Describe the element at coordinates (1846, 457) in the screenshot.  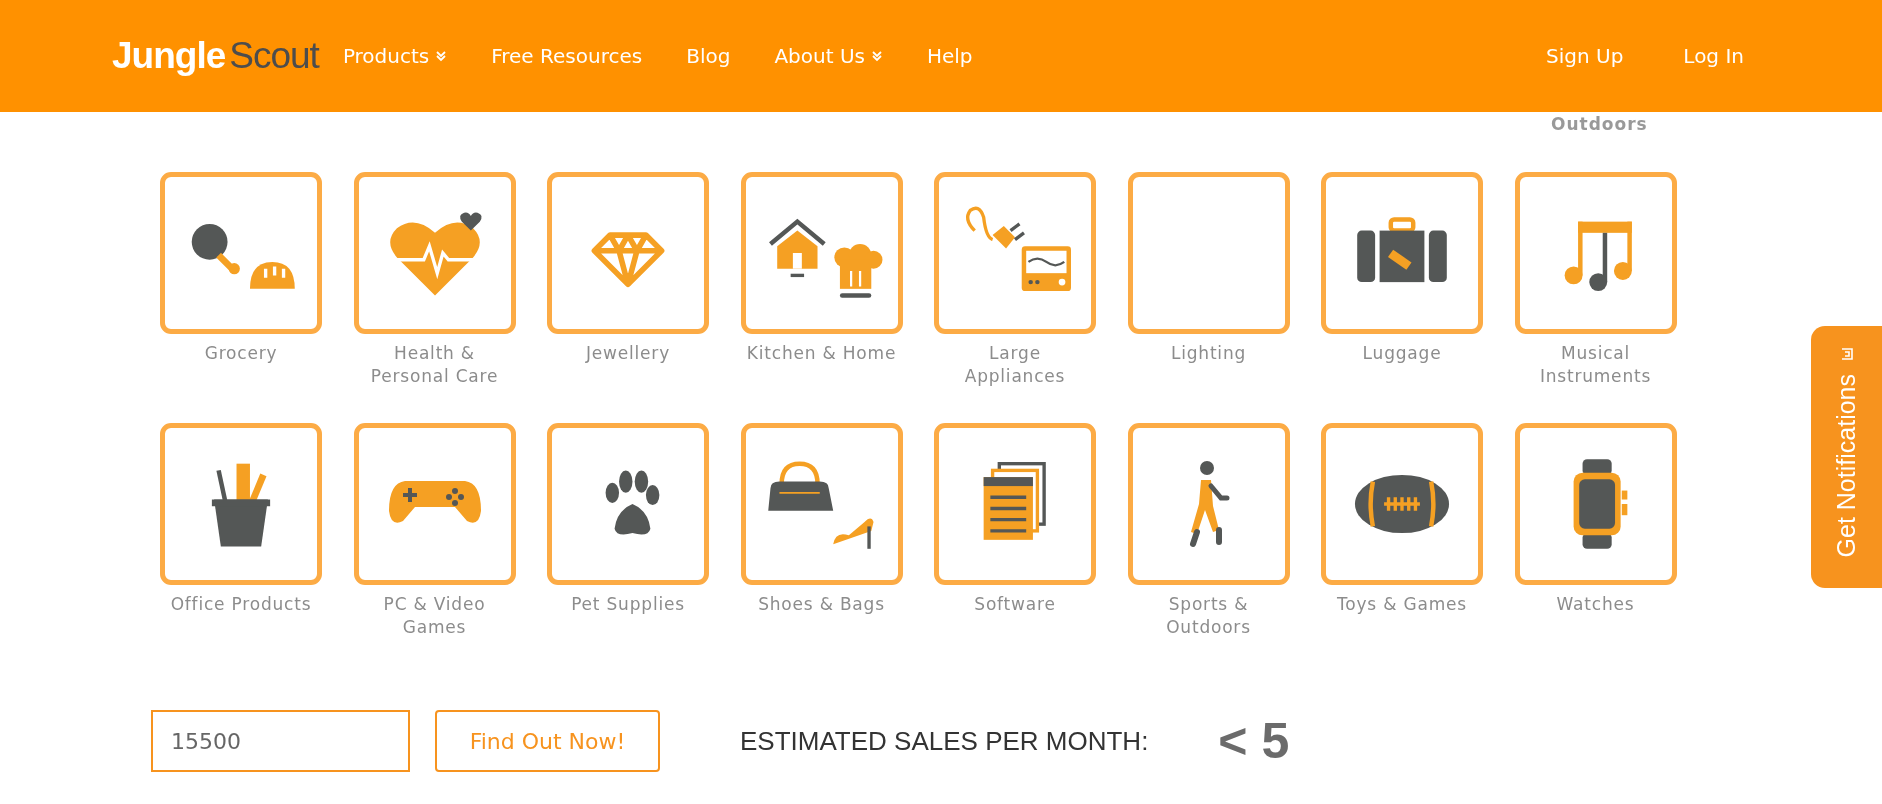
I see `get-notifications-tab: Get Notifications` at that location.